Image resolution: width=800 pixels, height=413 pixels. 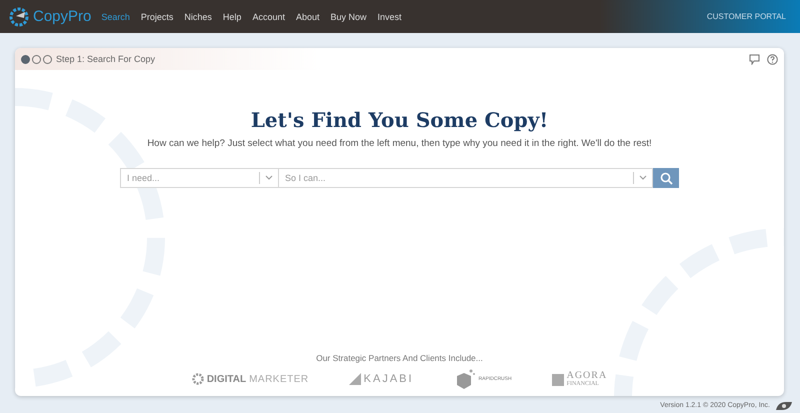 I want to click on logo-text: MARKETER, so click(x=279, y=379).